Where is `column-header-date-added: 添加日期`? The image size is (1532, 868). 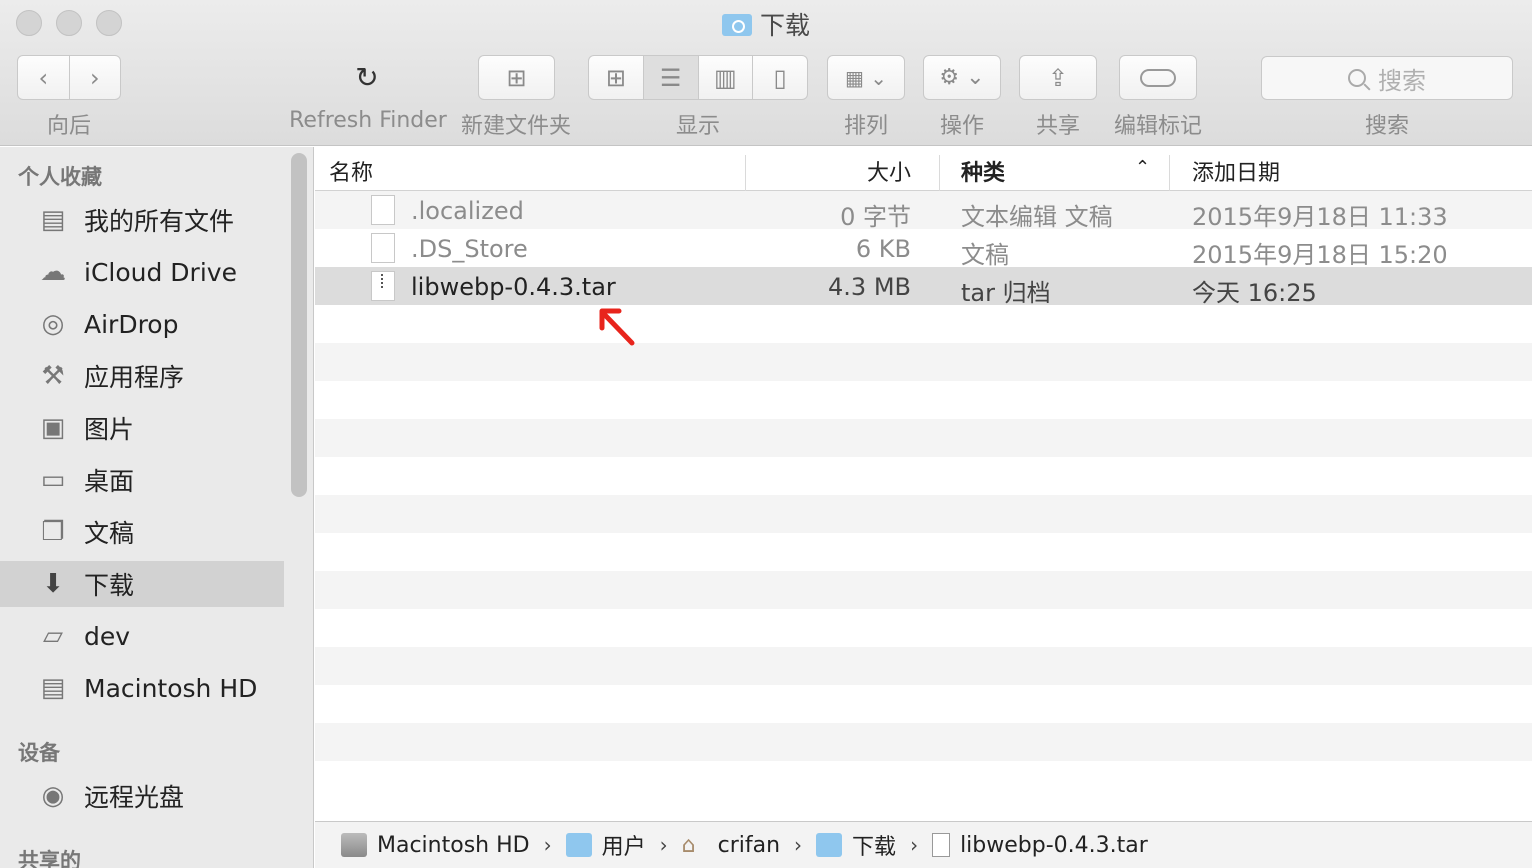
column-header-date-added: 添加日期 is located at coordinates (1236, 171).